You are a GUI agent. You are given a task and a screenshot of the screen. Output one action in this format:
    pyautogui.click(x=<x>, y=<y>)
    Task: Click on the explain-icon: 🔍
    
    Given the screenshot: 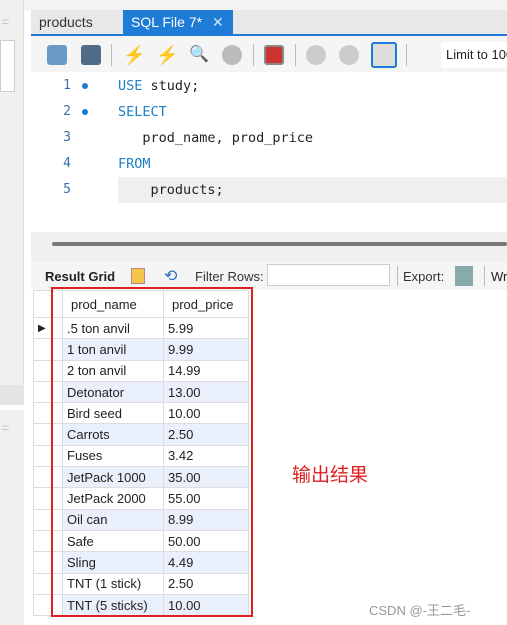 What is the action you would take?
    pyautogui.click(x=199, y=55)
    